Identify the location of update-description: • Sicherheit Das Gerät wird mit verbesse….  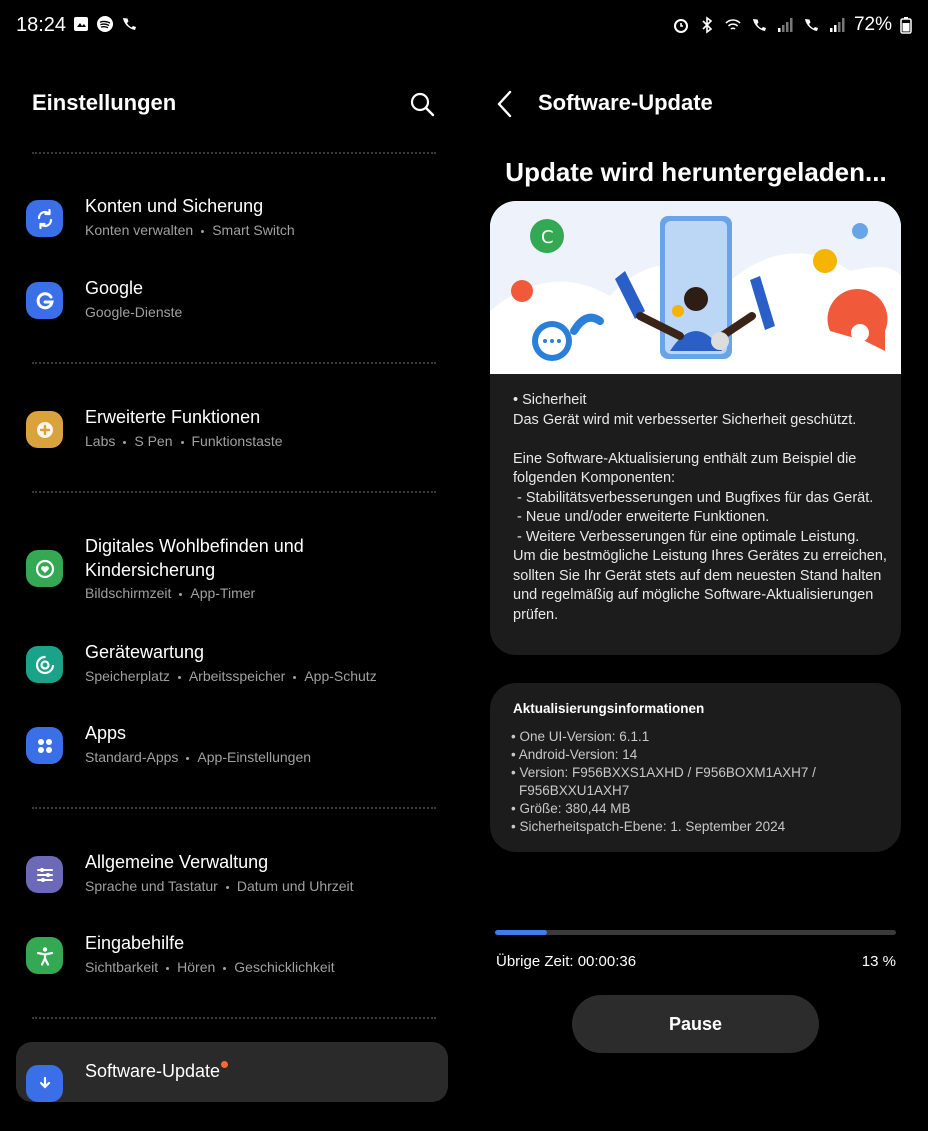
(702, 507).